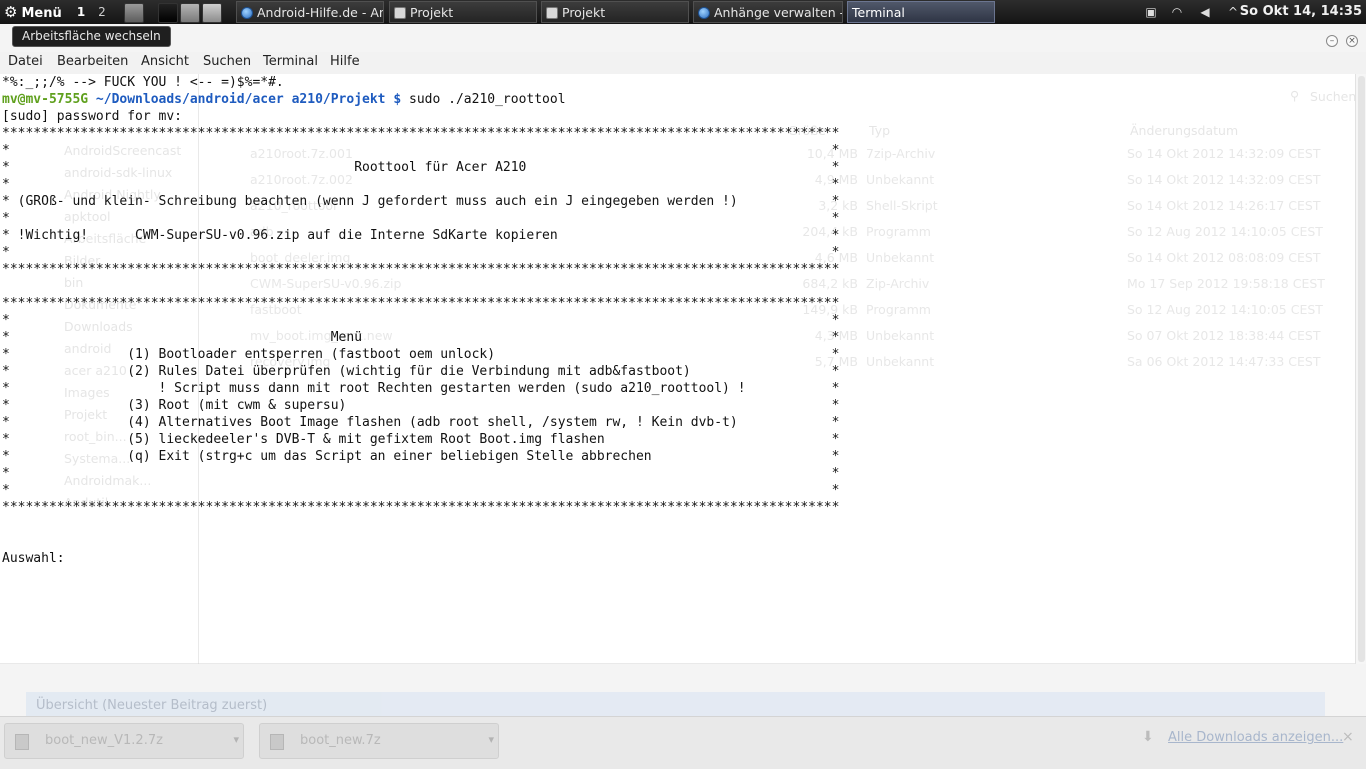 Image resolution: width=1366 pixels, height=769 pixels. What do you see at coordinates (227, 61) in the screenshot?
I see `menu-suchen: Suchen` at bounding box center [227, 61].